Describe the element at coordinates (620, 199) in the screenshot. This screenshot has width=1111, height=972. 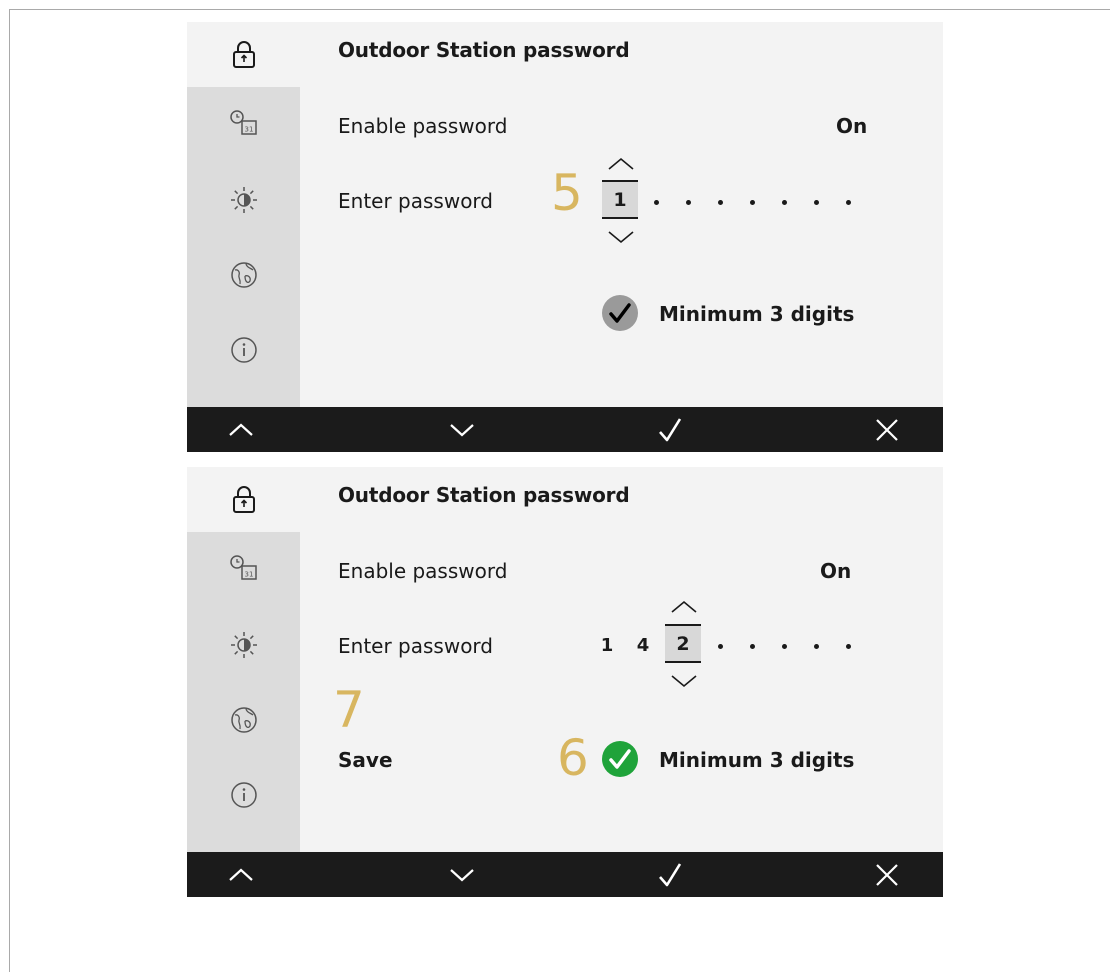
I see `password-digit-active: 1` at that location.